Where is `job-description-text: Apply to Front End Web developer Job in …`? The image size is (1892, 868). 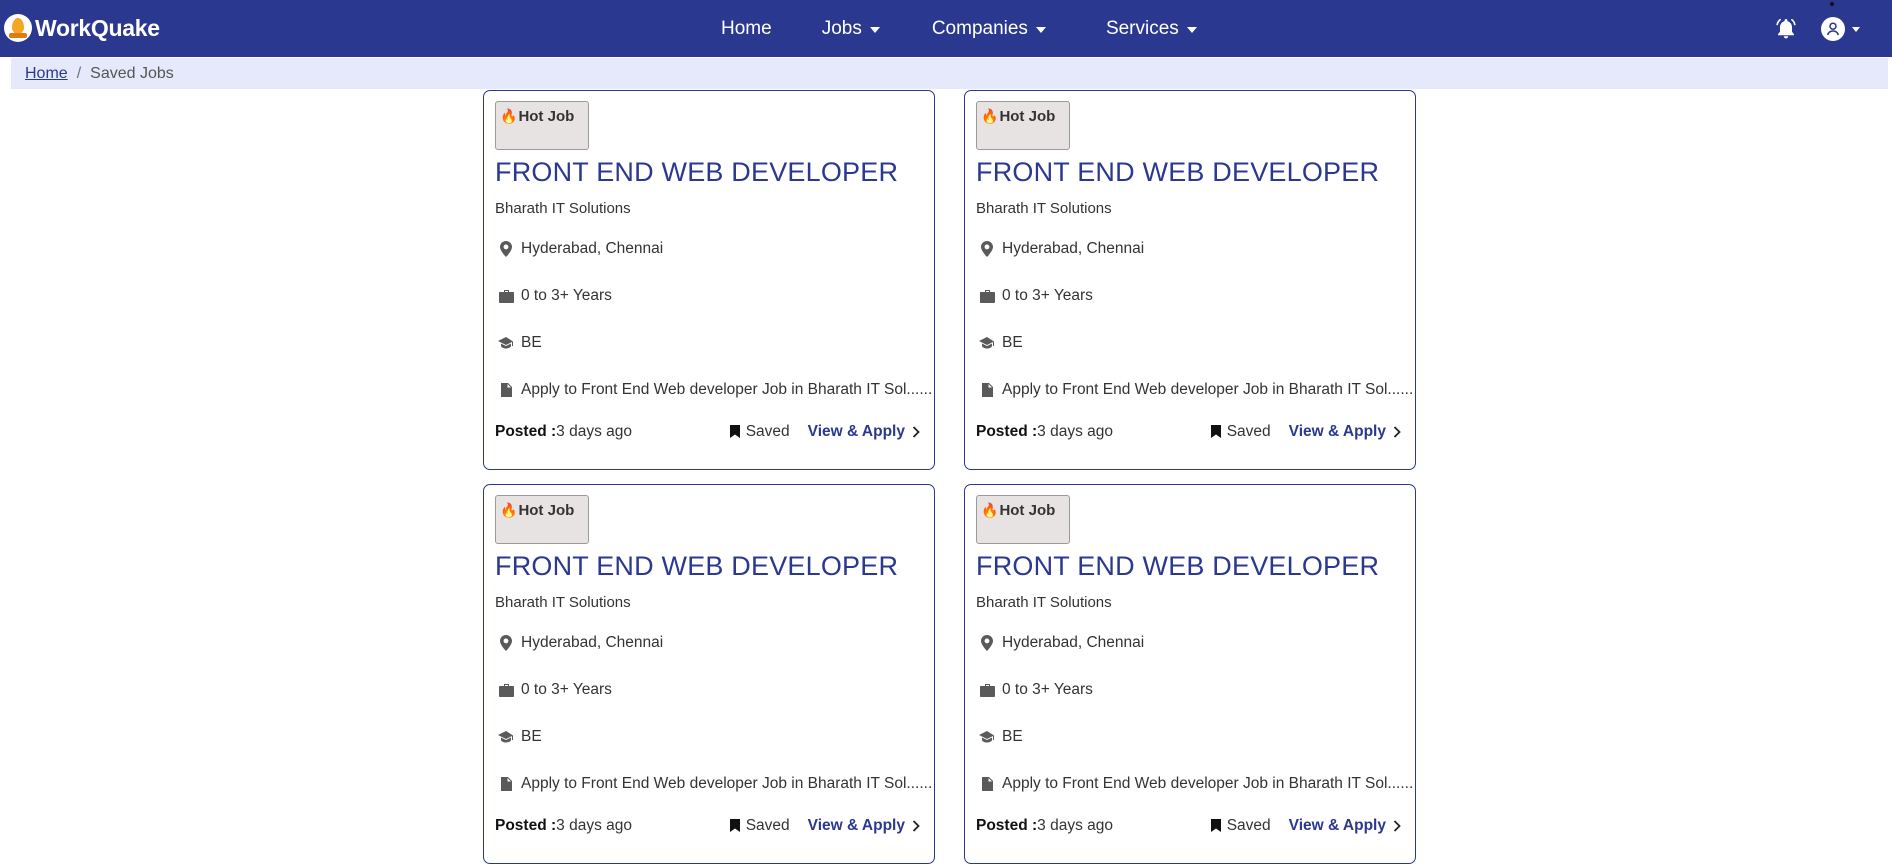 job-description-text: Apply to Front End Web developer Job in … is located at coordinates (1208, 389).